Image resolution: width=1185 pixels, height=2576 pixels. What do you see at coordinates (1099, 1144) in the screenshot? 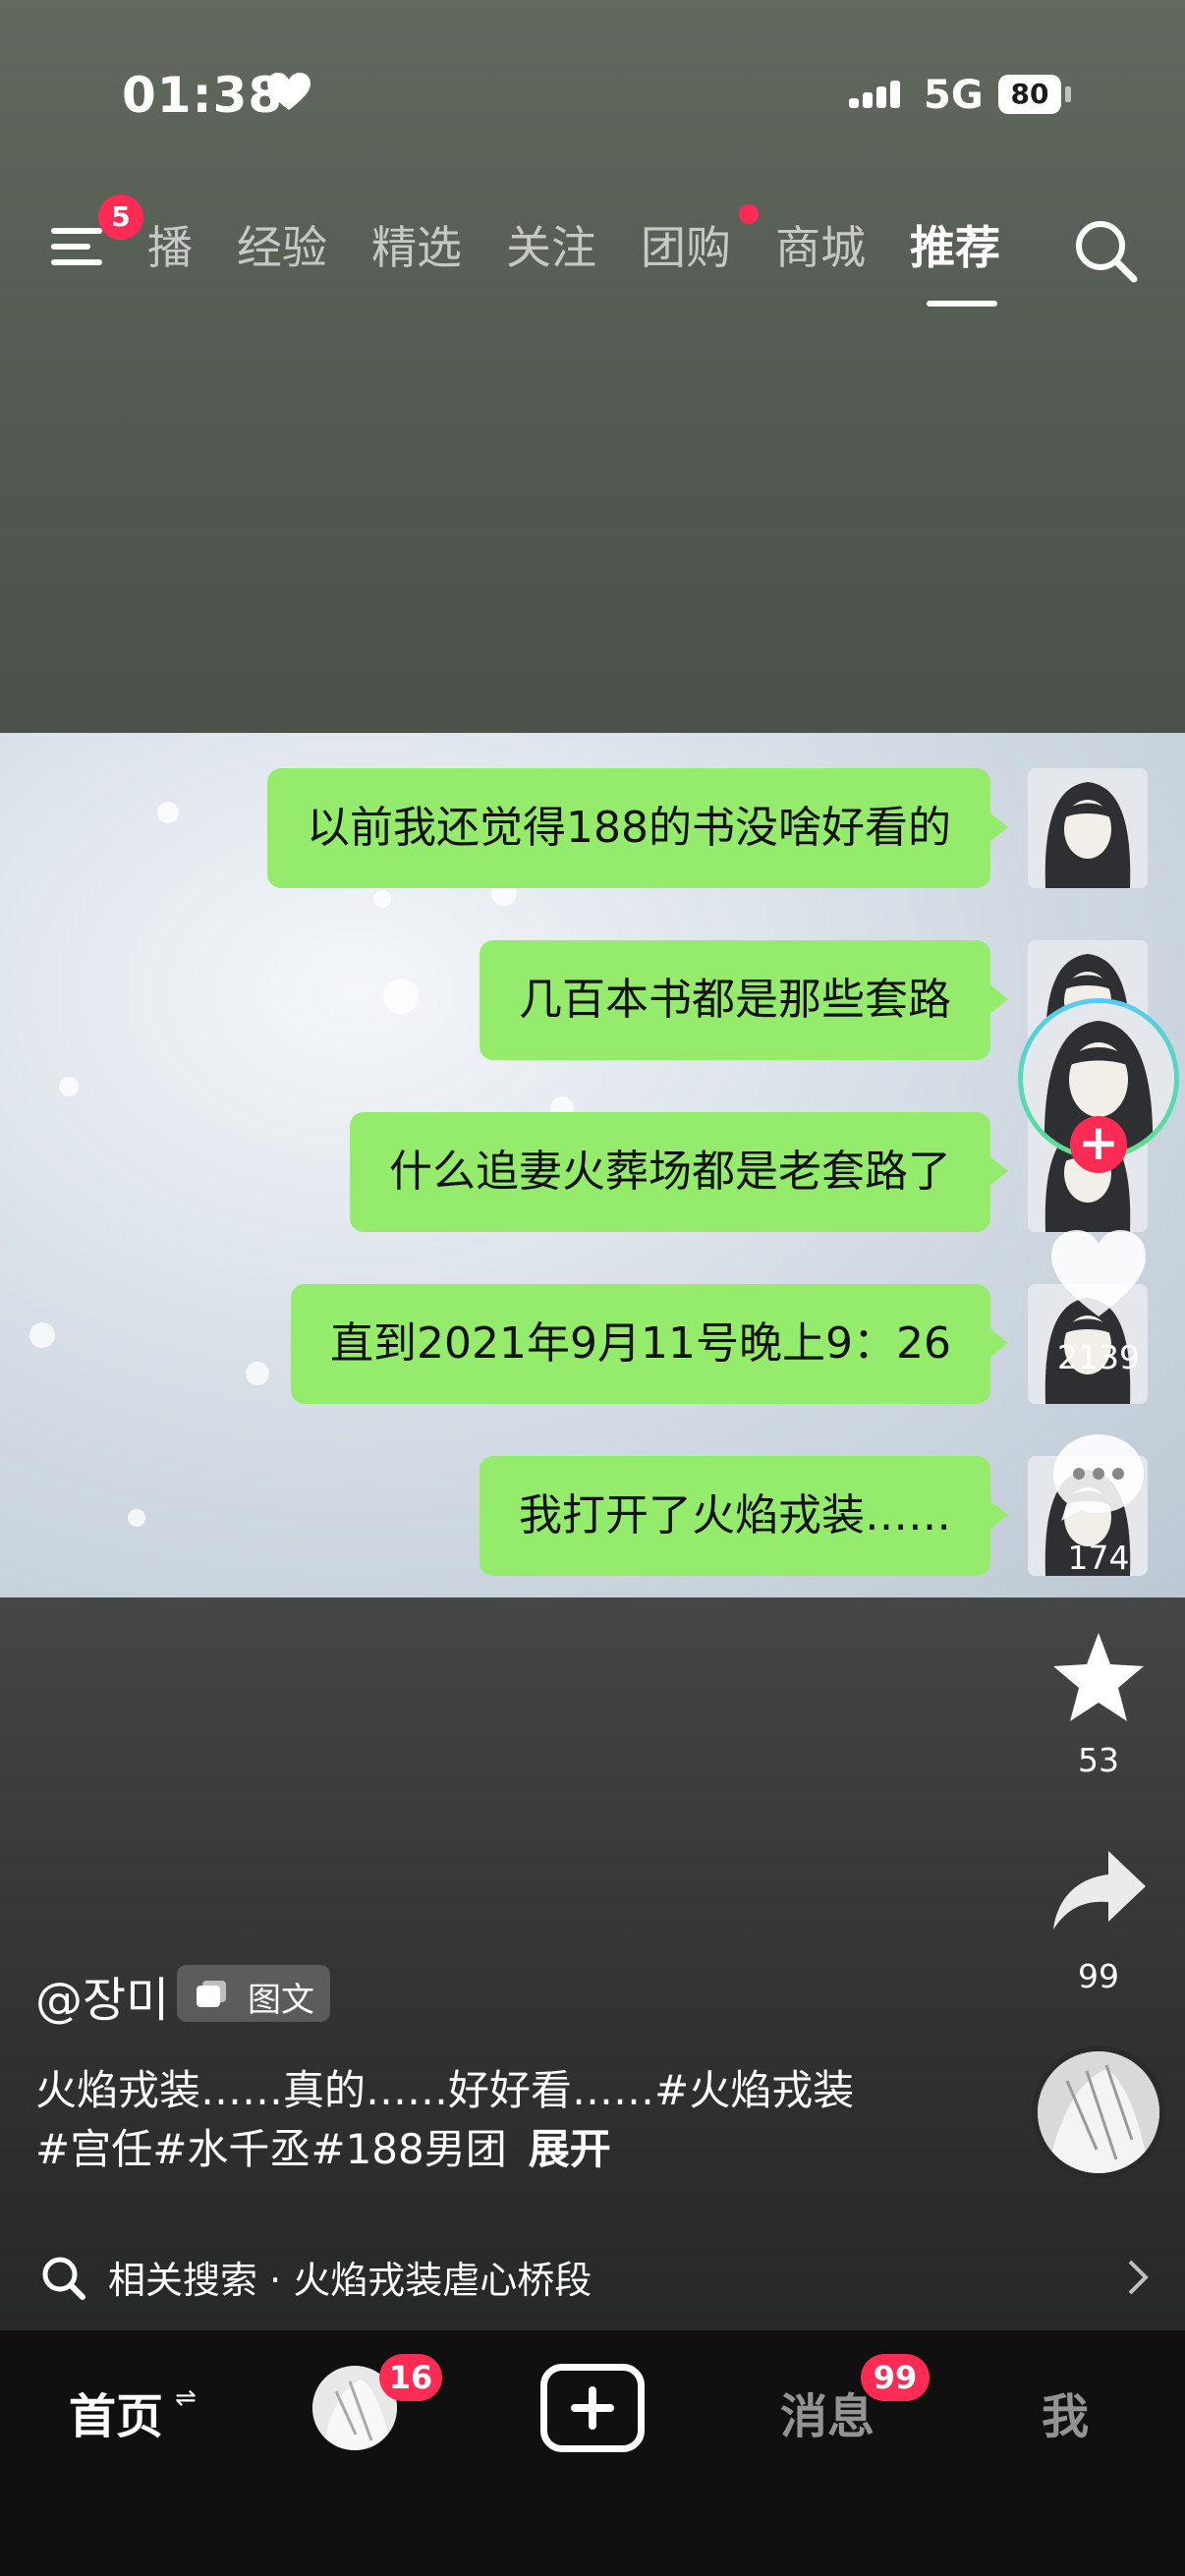
I see `follow-button: +` at bounding box center [1099, 1144].